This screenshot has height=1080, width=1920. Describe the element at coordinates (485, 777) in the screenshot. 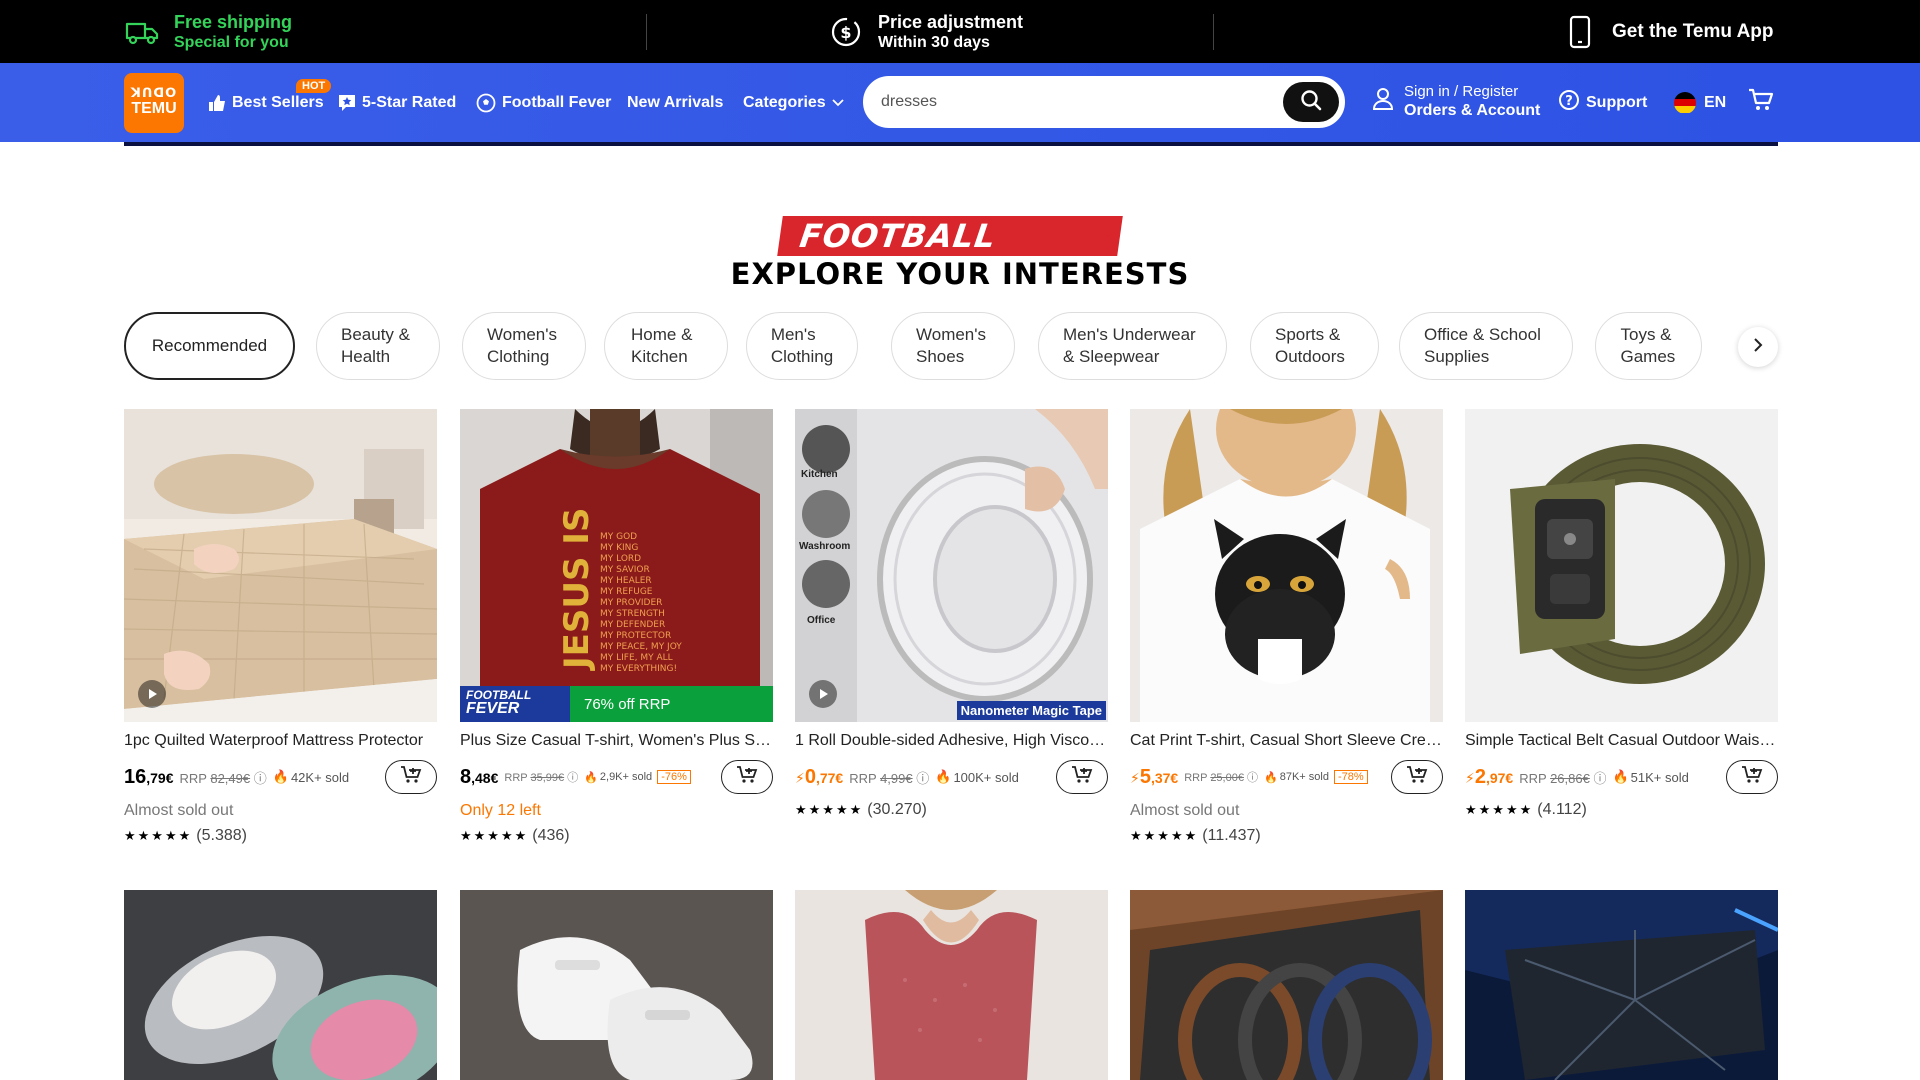

I see `price-decimal: ,48€` at that location.